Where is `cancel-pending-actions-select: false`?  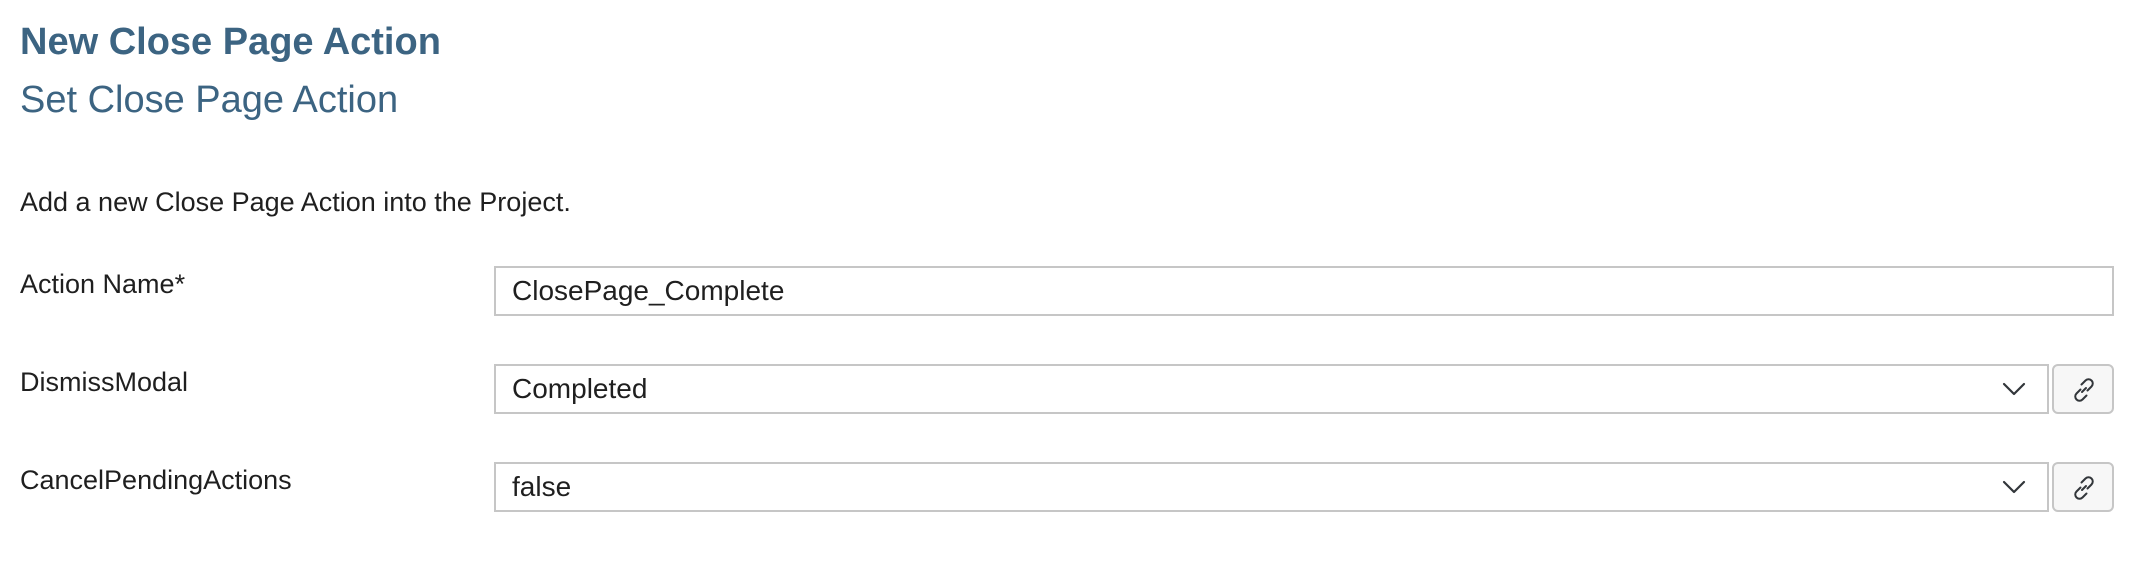
cancel-pending-actions-select: false is located at coordinates (1271, 487).